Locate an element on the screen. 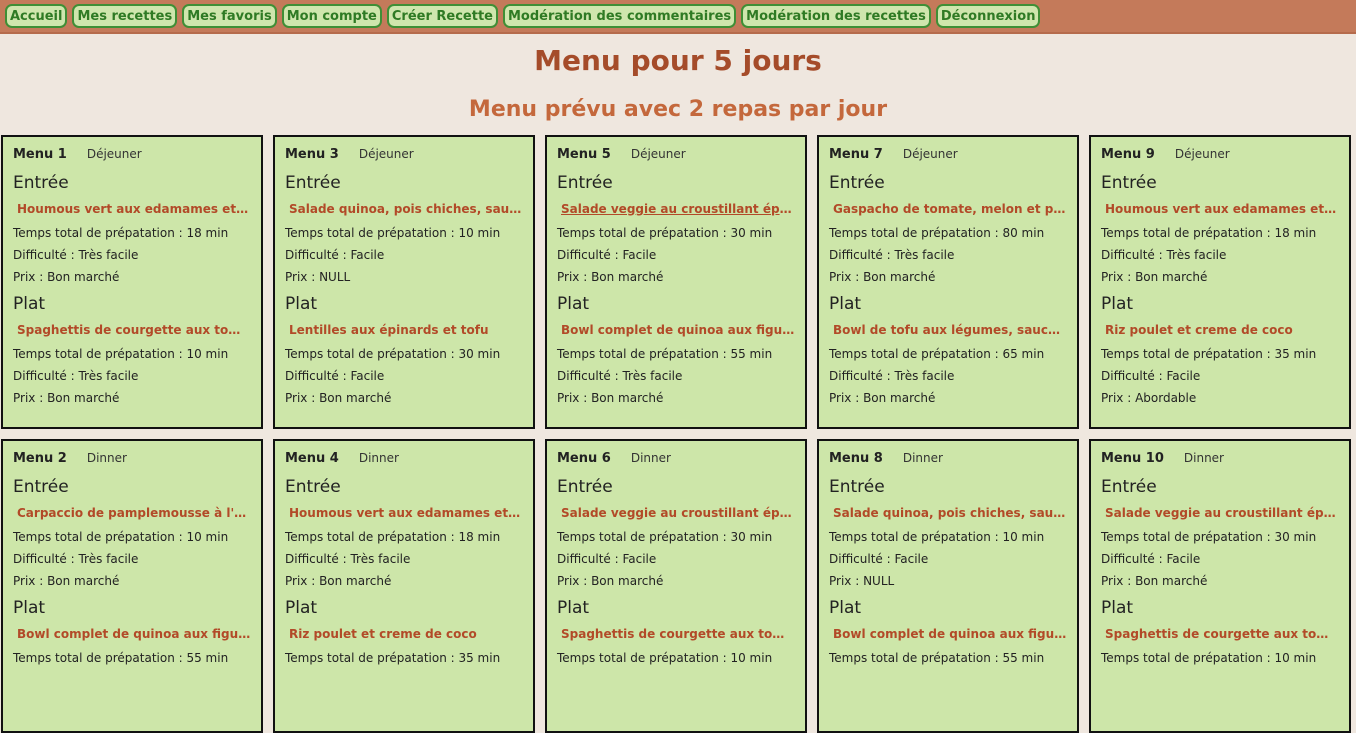 This screenshot has width=1356, height=733. menu-name: Menu 1 is located at coordinates (40, 154).